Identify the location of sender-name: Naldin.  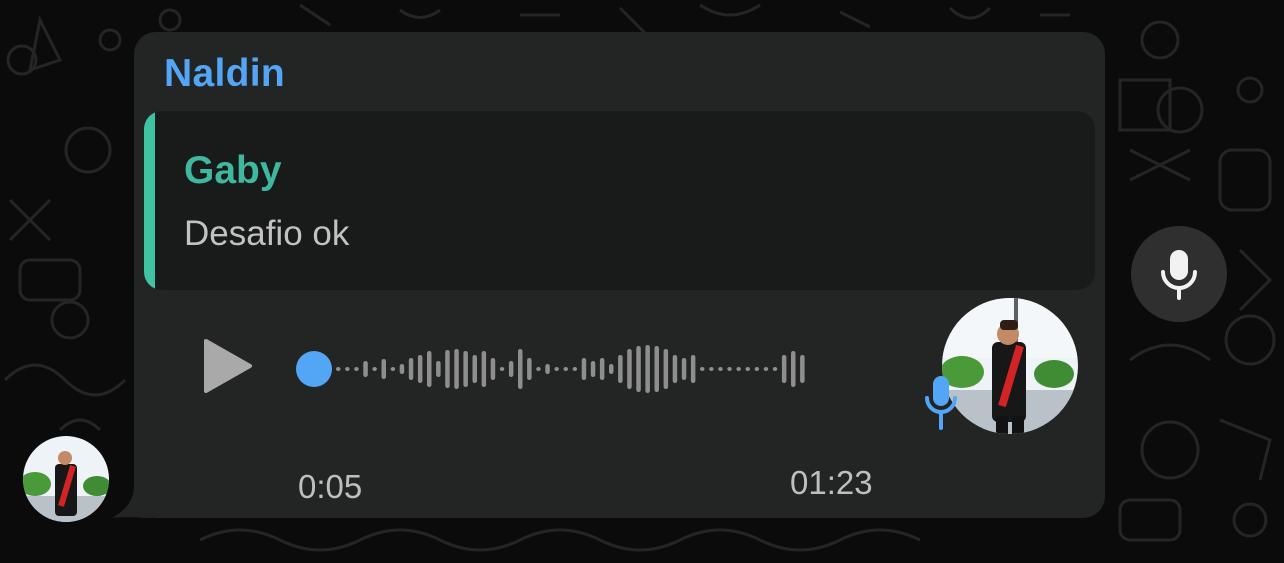
(224, 74).